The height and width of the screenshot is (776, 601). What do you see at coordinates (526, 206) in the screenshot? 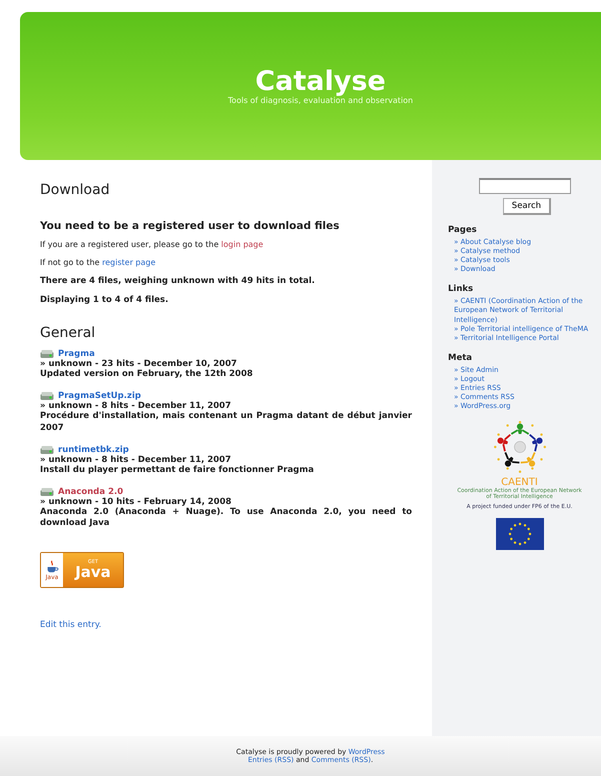
I see `search-button: Search` at bounding box center [526, 206].